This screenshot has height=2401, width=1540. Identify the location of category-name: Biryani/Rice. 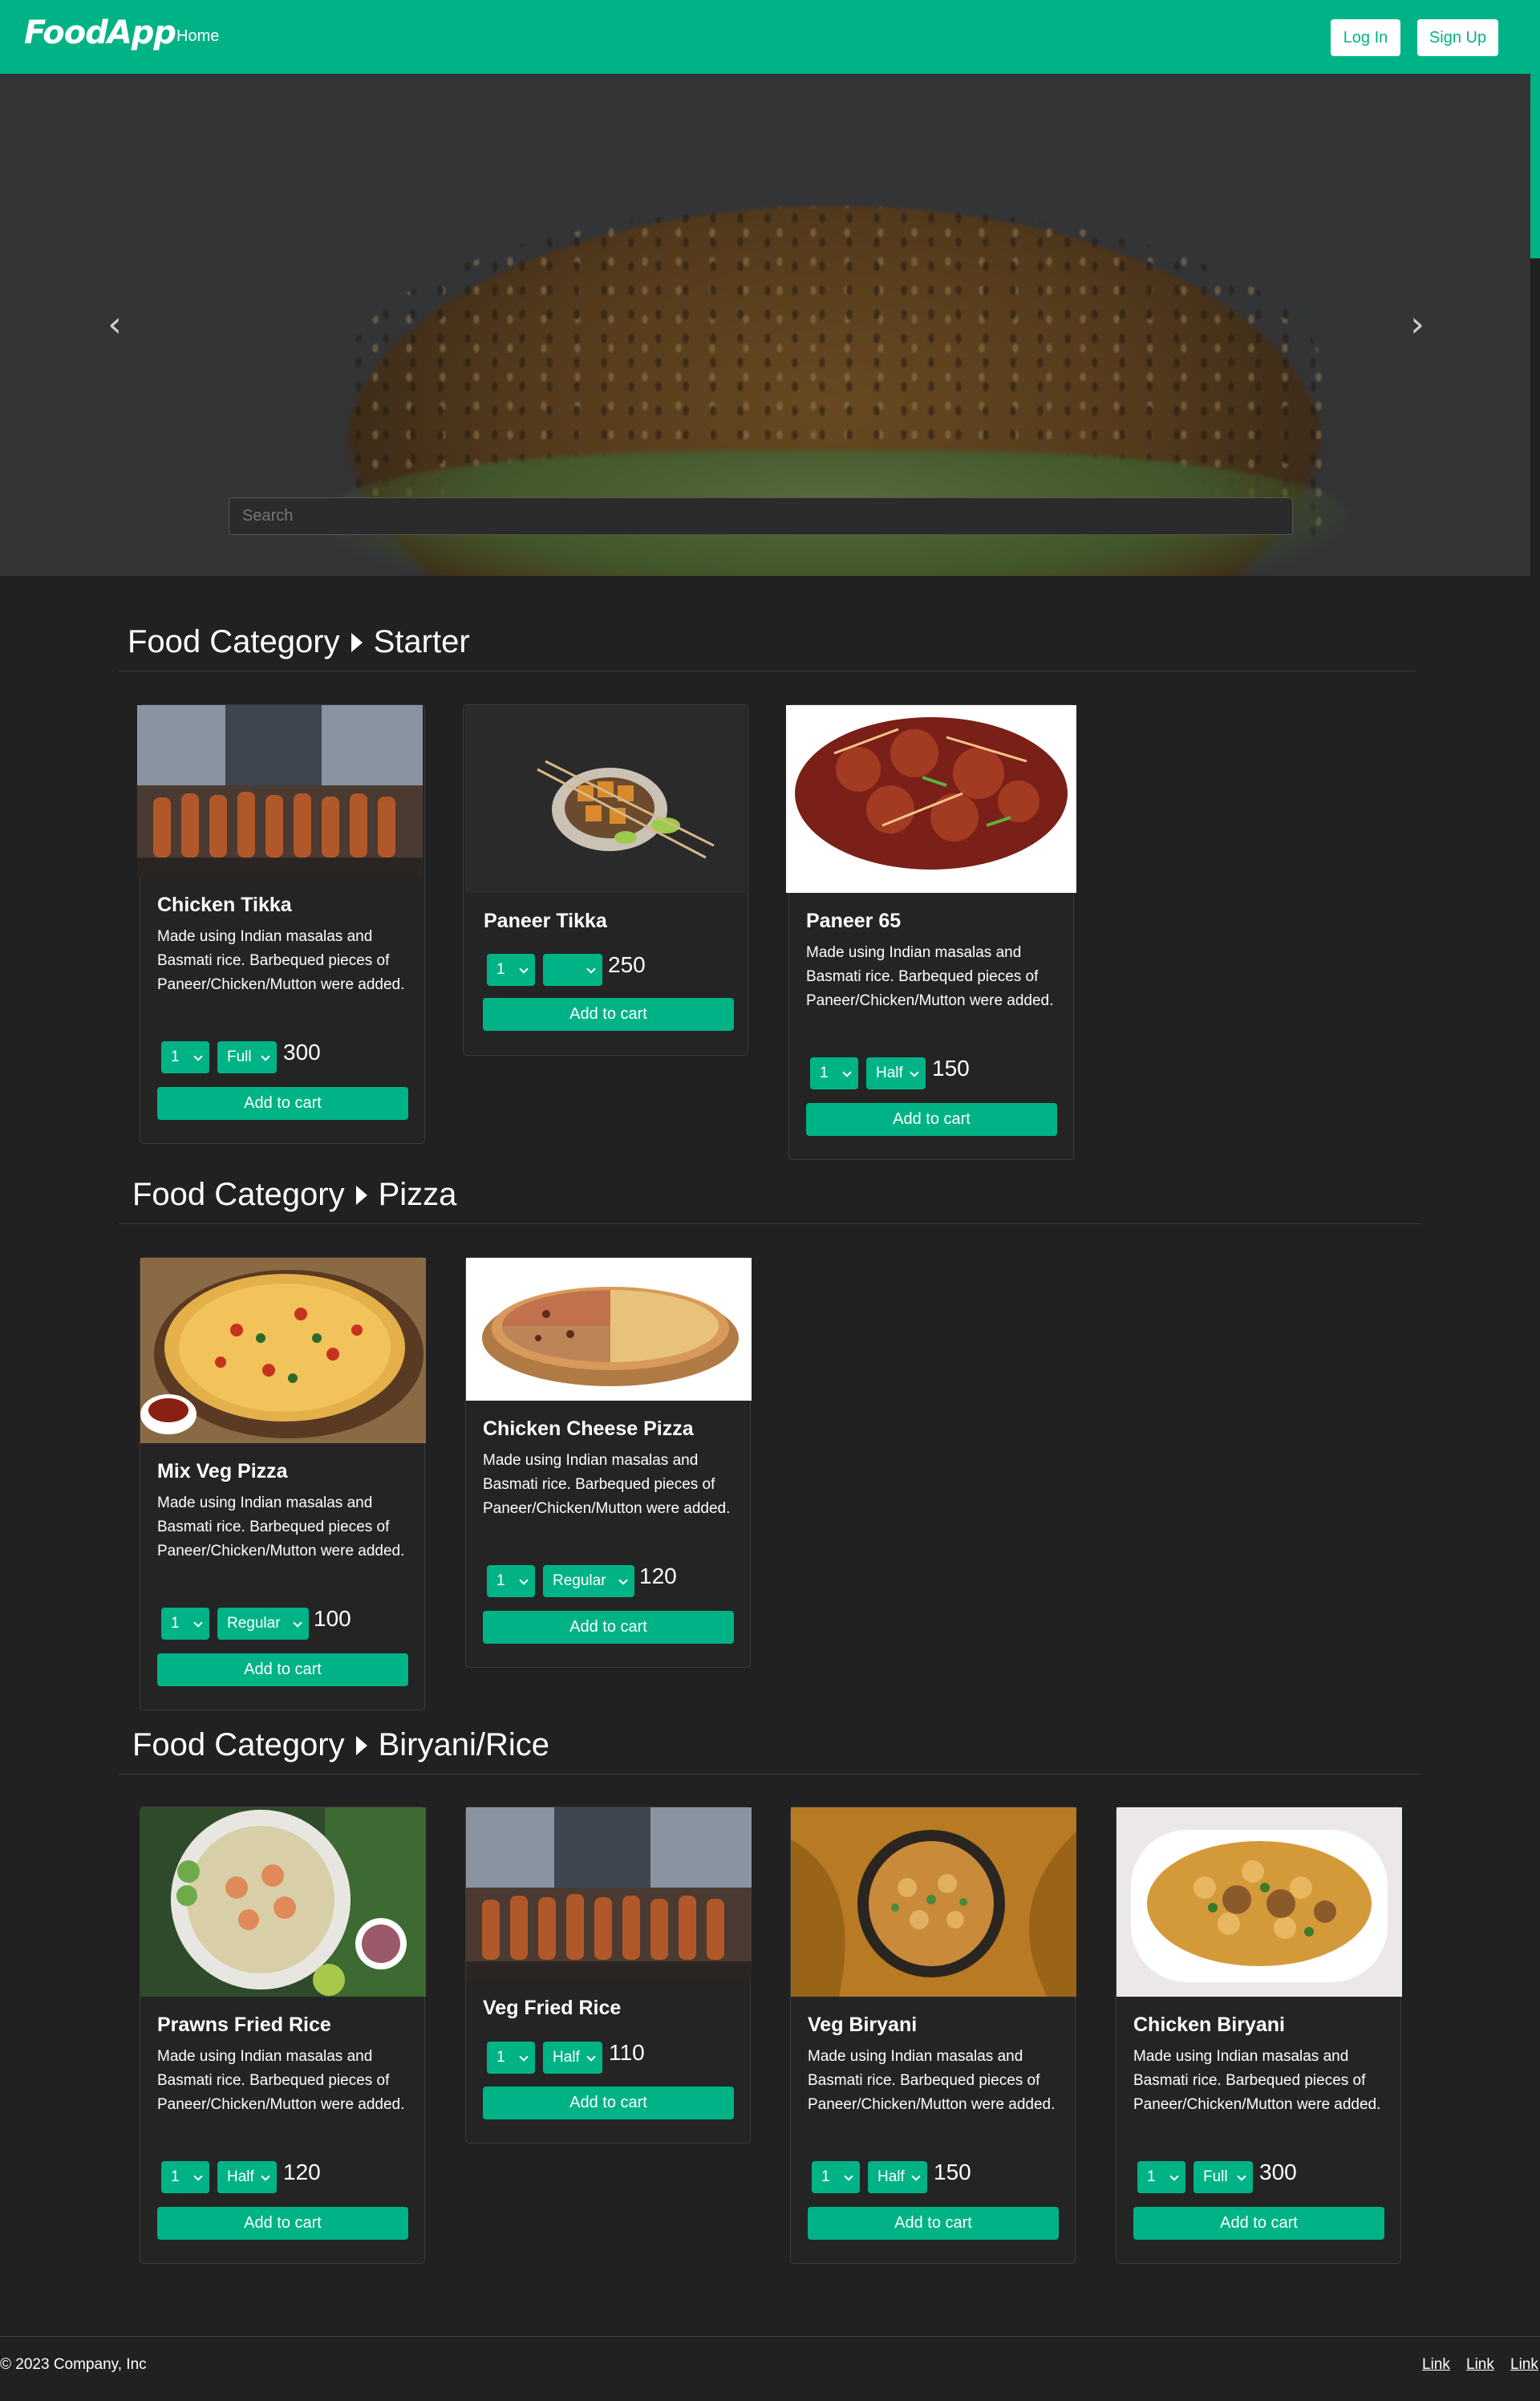
(463, 1744).